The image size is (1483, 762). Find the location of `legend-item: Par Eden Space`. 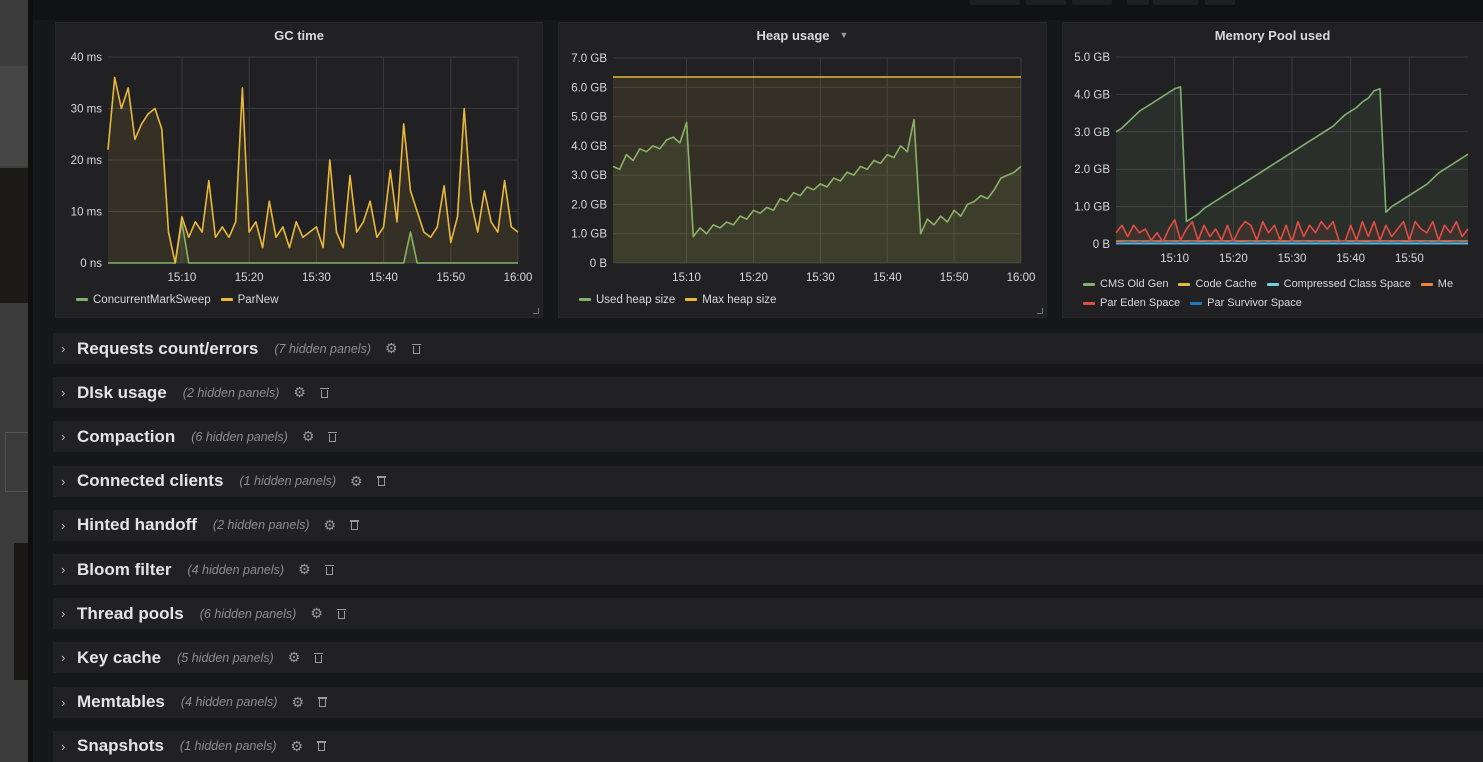

legend-item: Par Eden Space is located at coordinates (1131, 303).